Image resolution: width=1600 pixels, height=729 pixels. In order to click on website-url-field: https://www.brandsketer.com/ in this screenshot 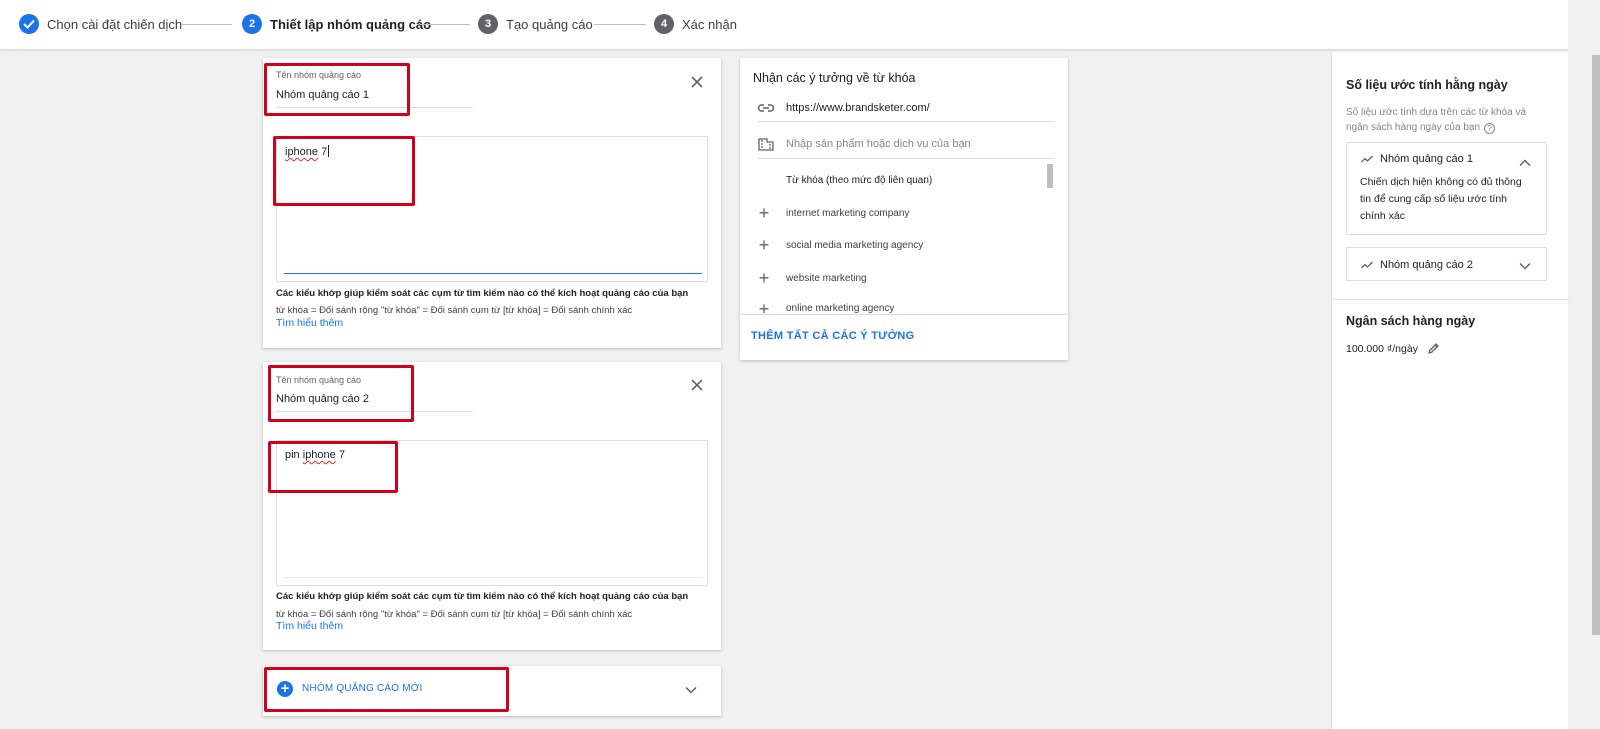, I will do `click(843, 108)`.